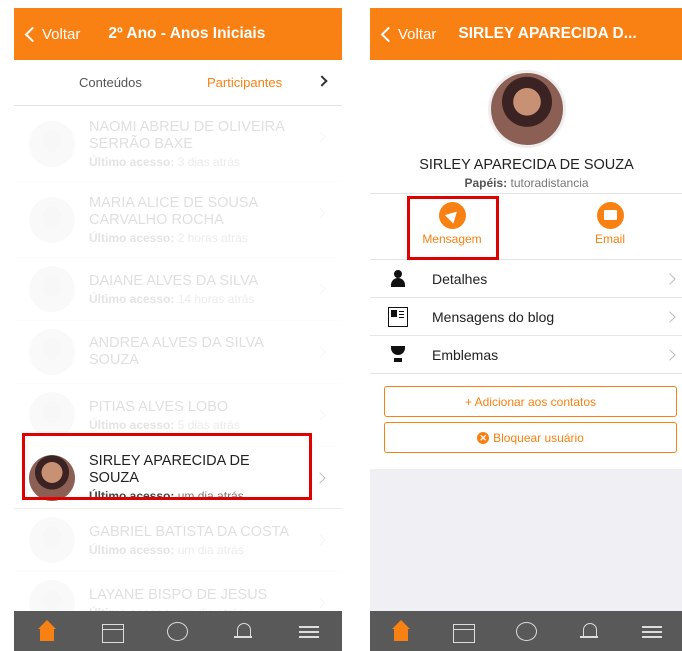 This screenshot has width=682, height=651. Describe the element at coordinates (610, 215) in the screenshot. I see `envelope-icon` at that location.